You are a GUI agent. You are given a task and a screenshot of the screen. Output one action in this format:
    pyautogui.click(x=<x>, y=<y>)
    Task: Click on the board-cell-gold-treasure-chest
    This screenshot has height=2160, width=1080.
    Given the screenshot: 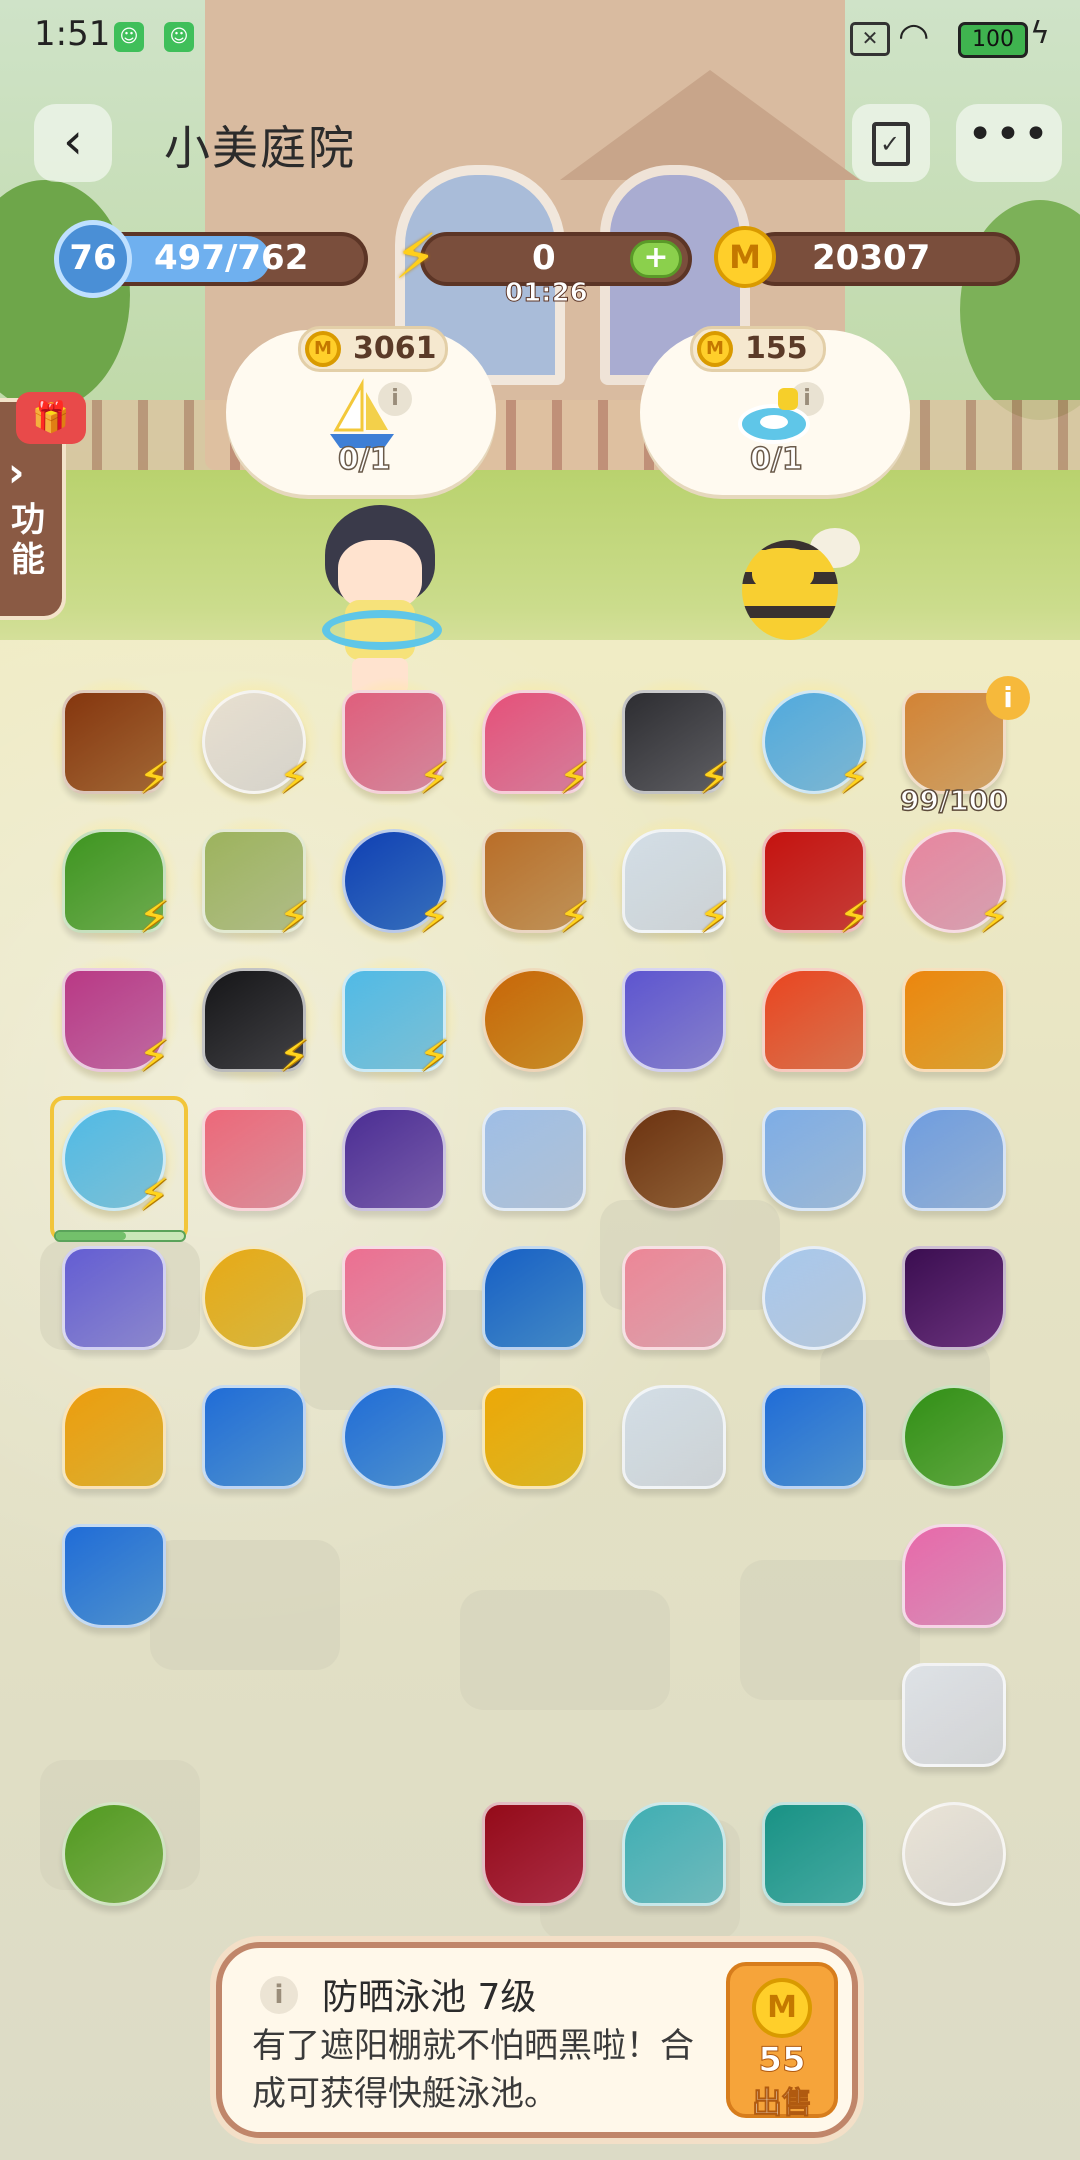 What is the action you would take?
    pyautogui.click(x=534, y=1020)
    